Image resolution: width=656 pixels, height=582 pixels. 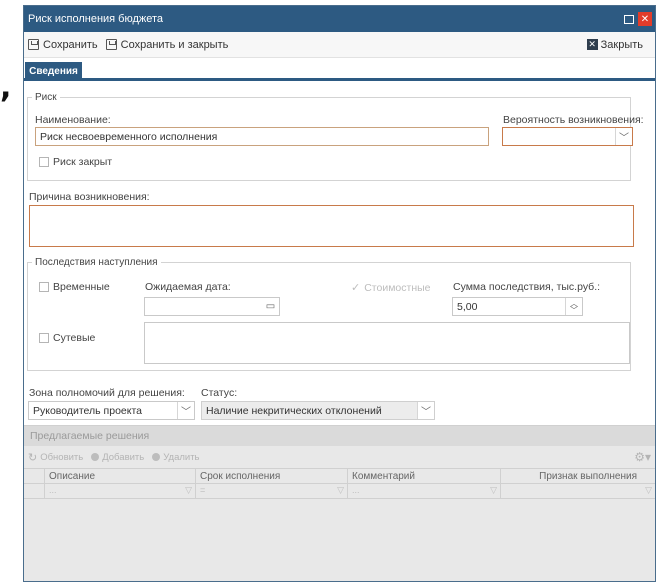 I want to click on save-button: Сохранить, so click(x=63, y=45).